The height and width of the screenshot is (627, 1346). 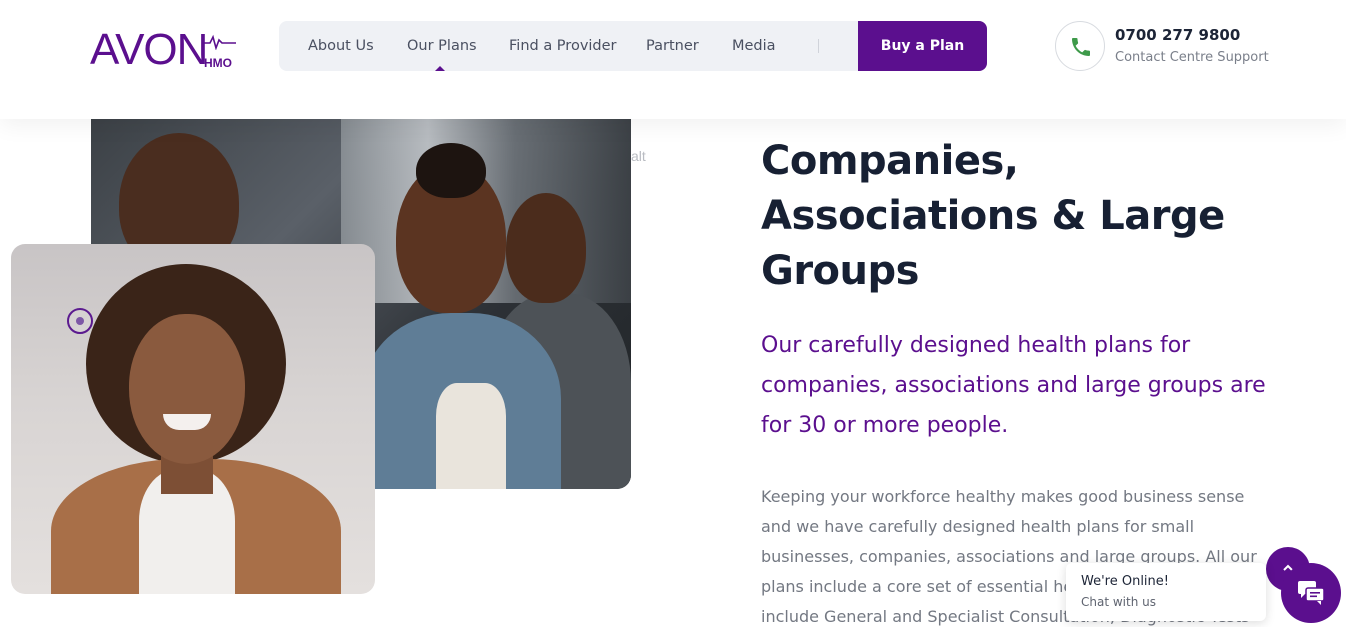 What do you see at coordinates (818, 46) in the screenshot?
I see `nav-divider` at bounding box center [818, 46].